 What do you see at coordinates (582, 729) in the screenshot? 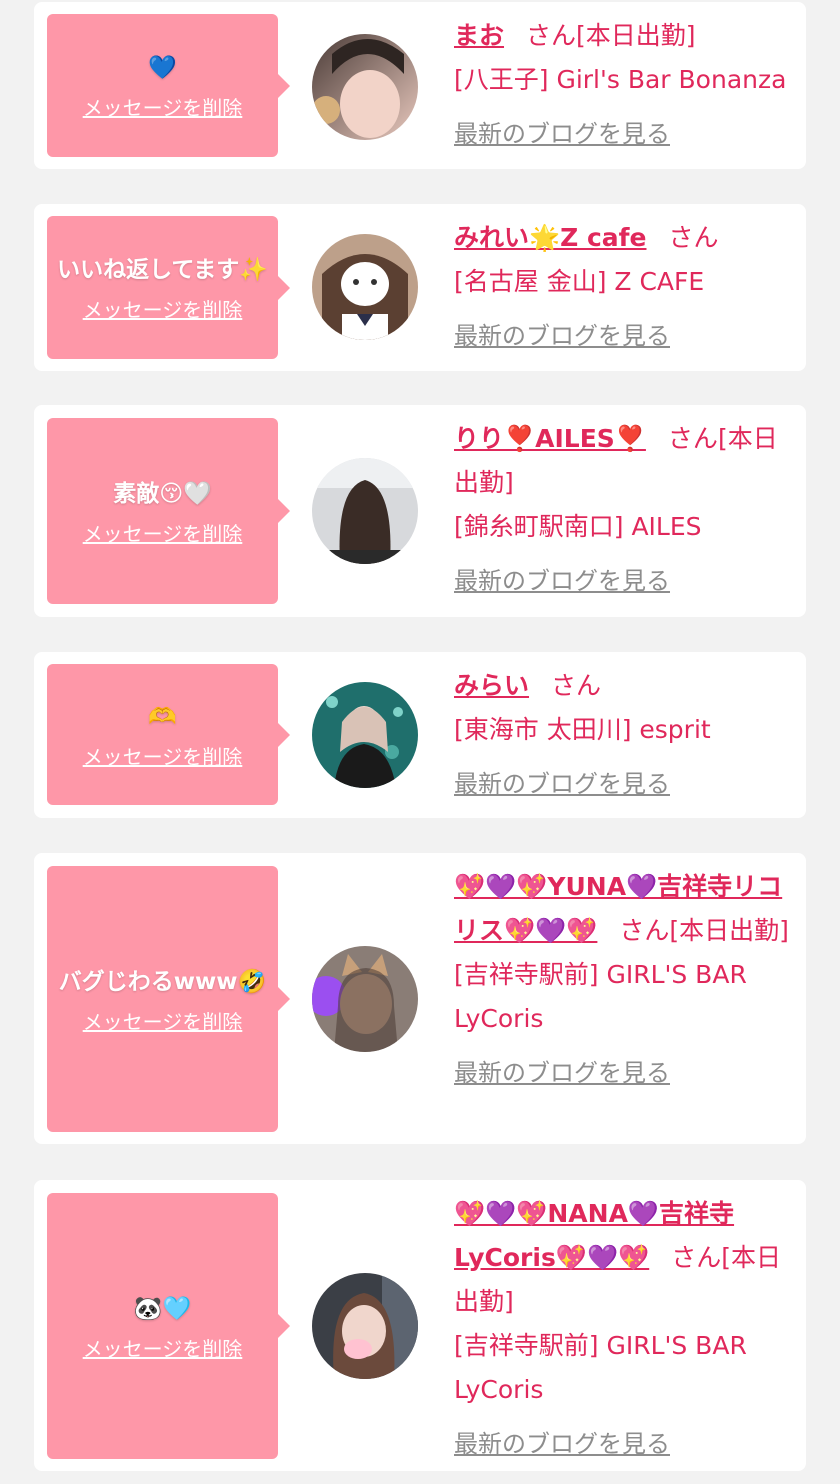
I see `shop-name: [東海市 太田川] esprit` at bounding box center [582, 729].